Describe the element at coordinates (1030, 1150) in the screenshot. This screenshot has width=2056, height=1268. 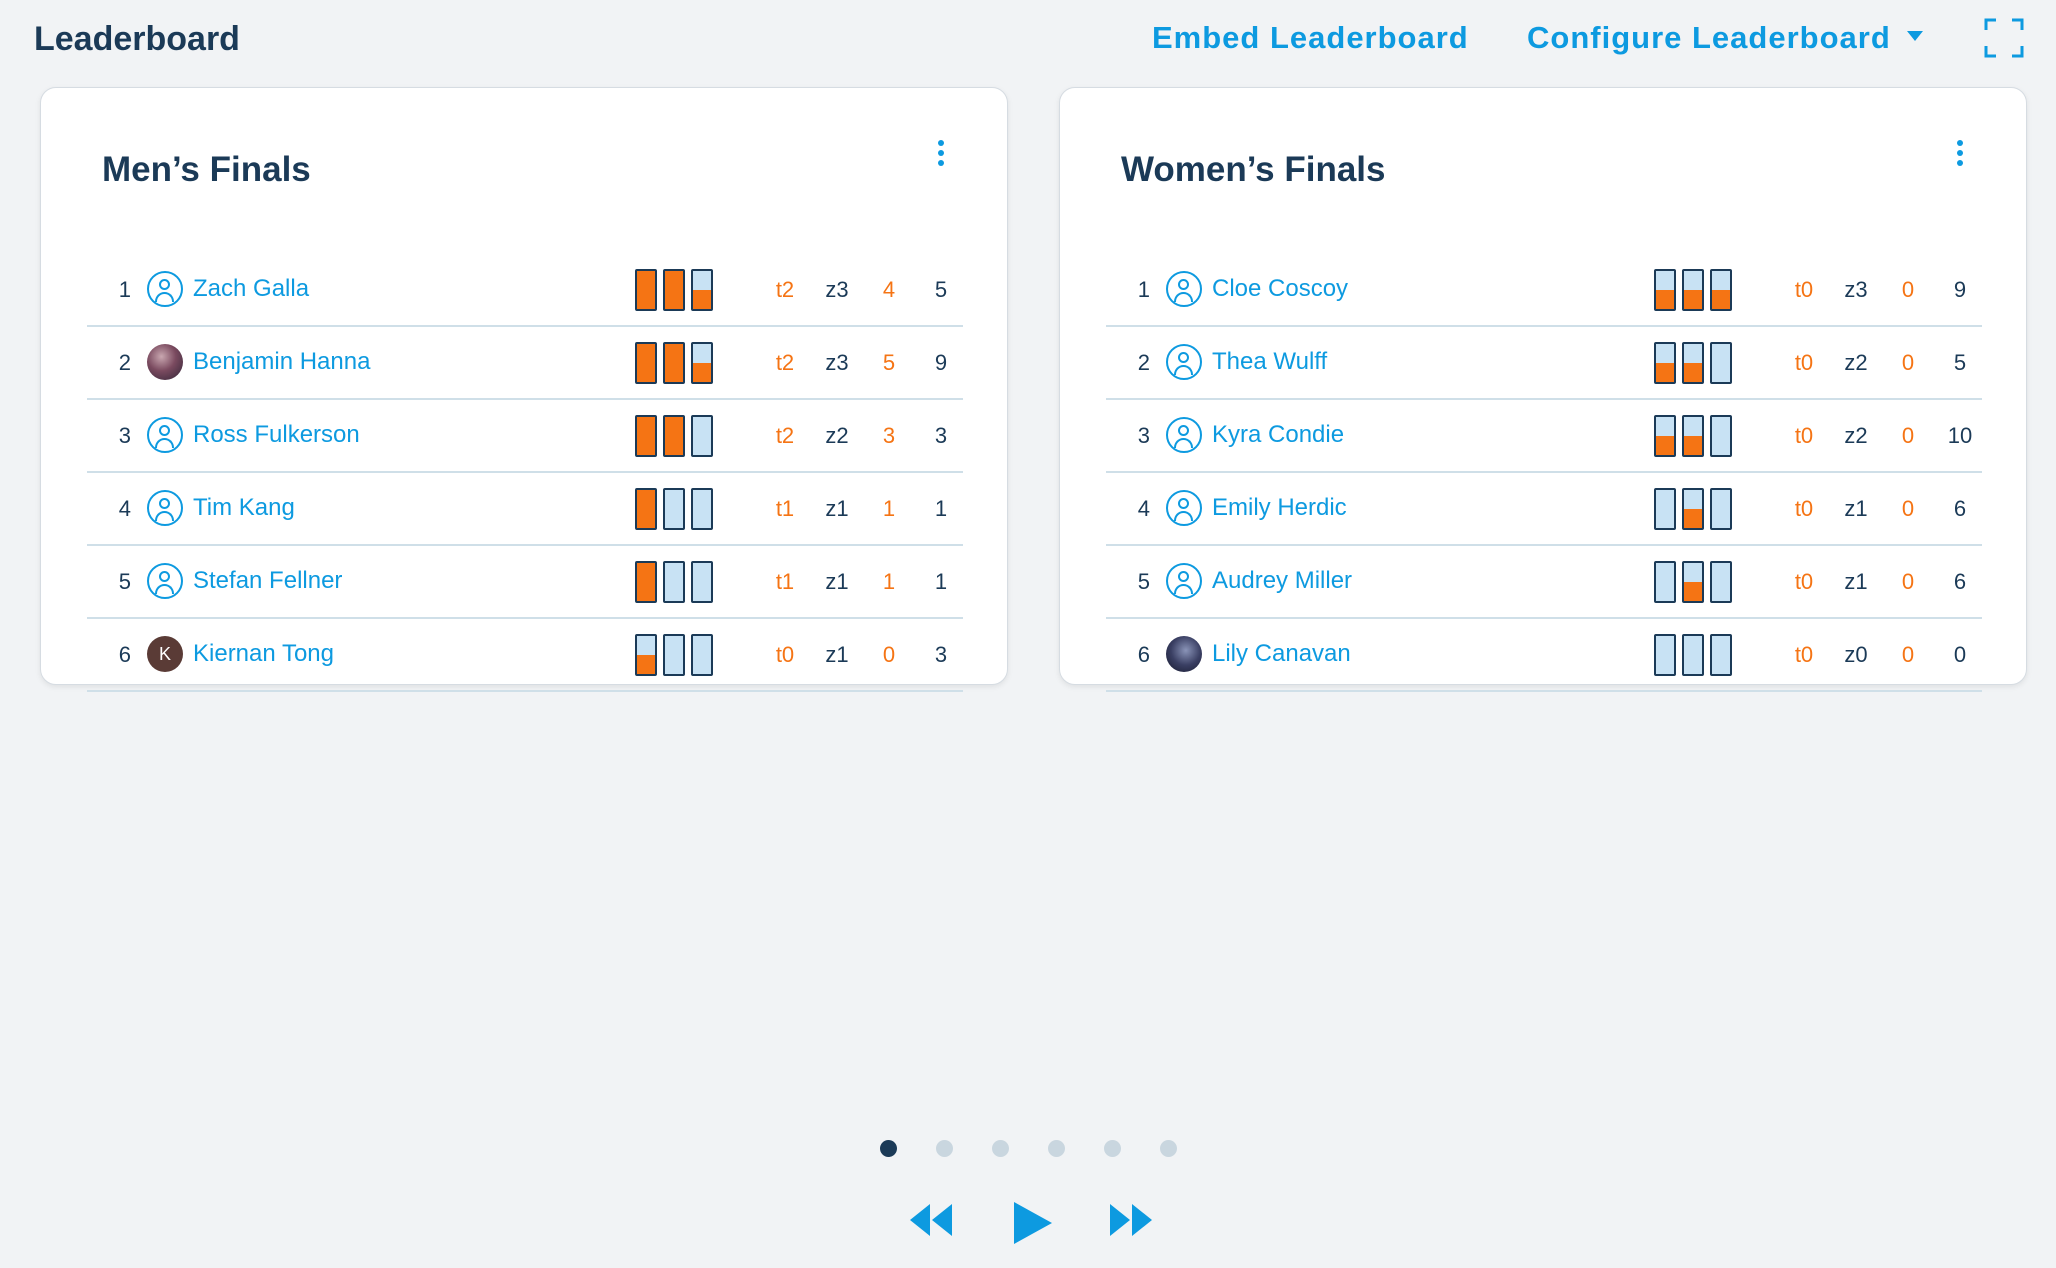
I see `pagination-dots` at that location.